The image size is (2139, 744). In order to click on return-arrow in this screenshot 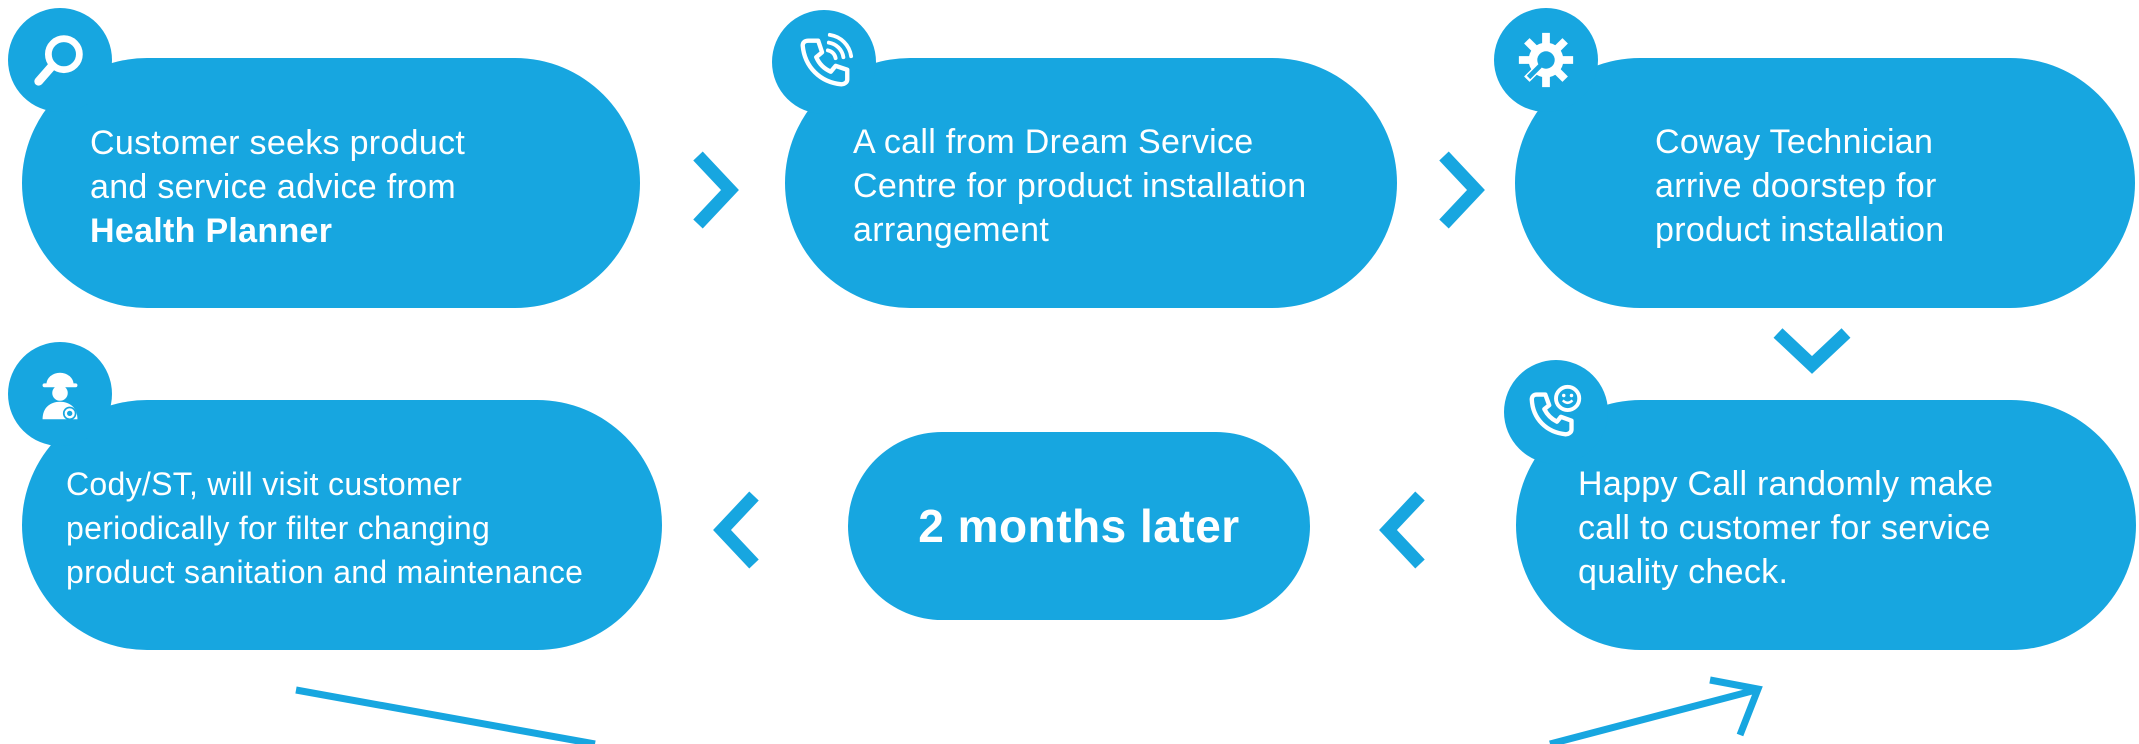, I will do `click(1029, 710)`.